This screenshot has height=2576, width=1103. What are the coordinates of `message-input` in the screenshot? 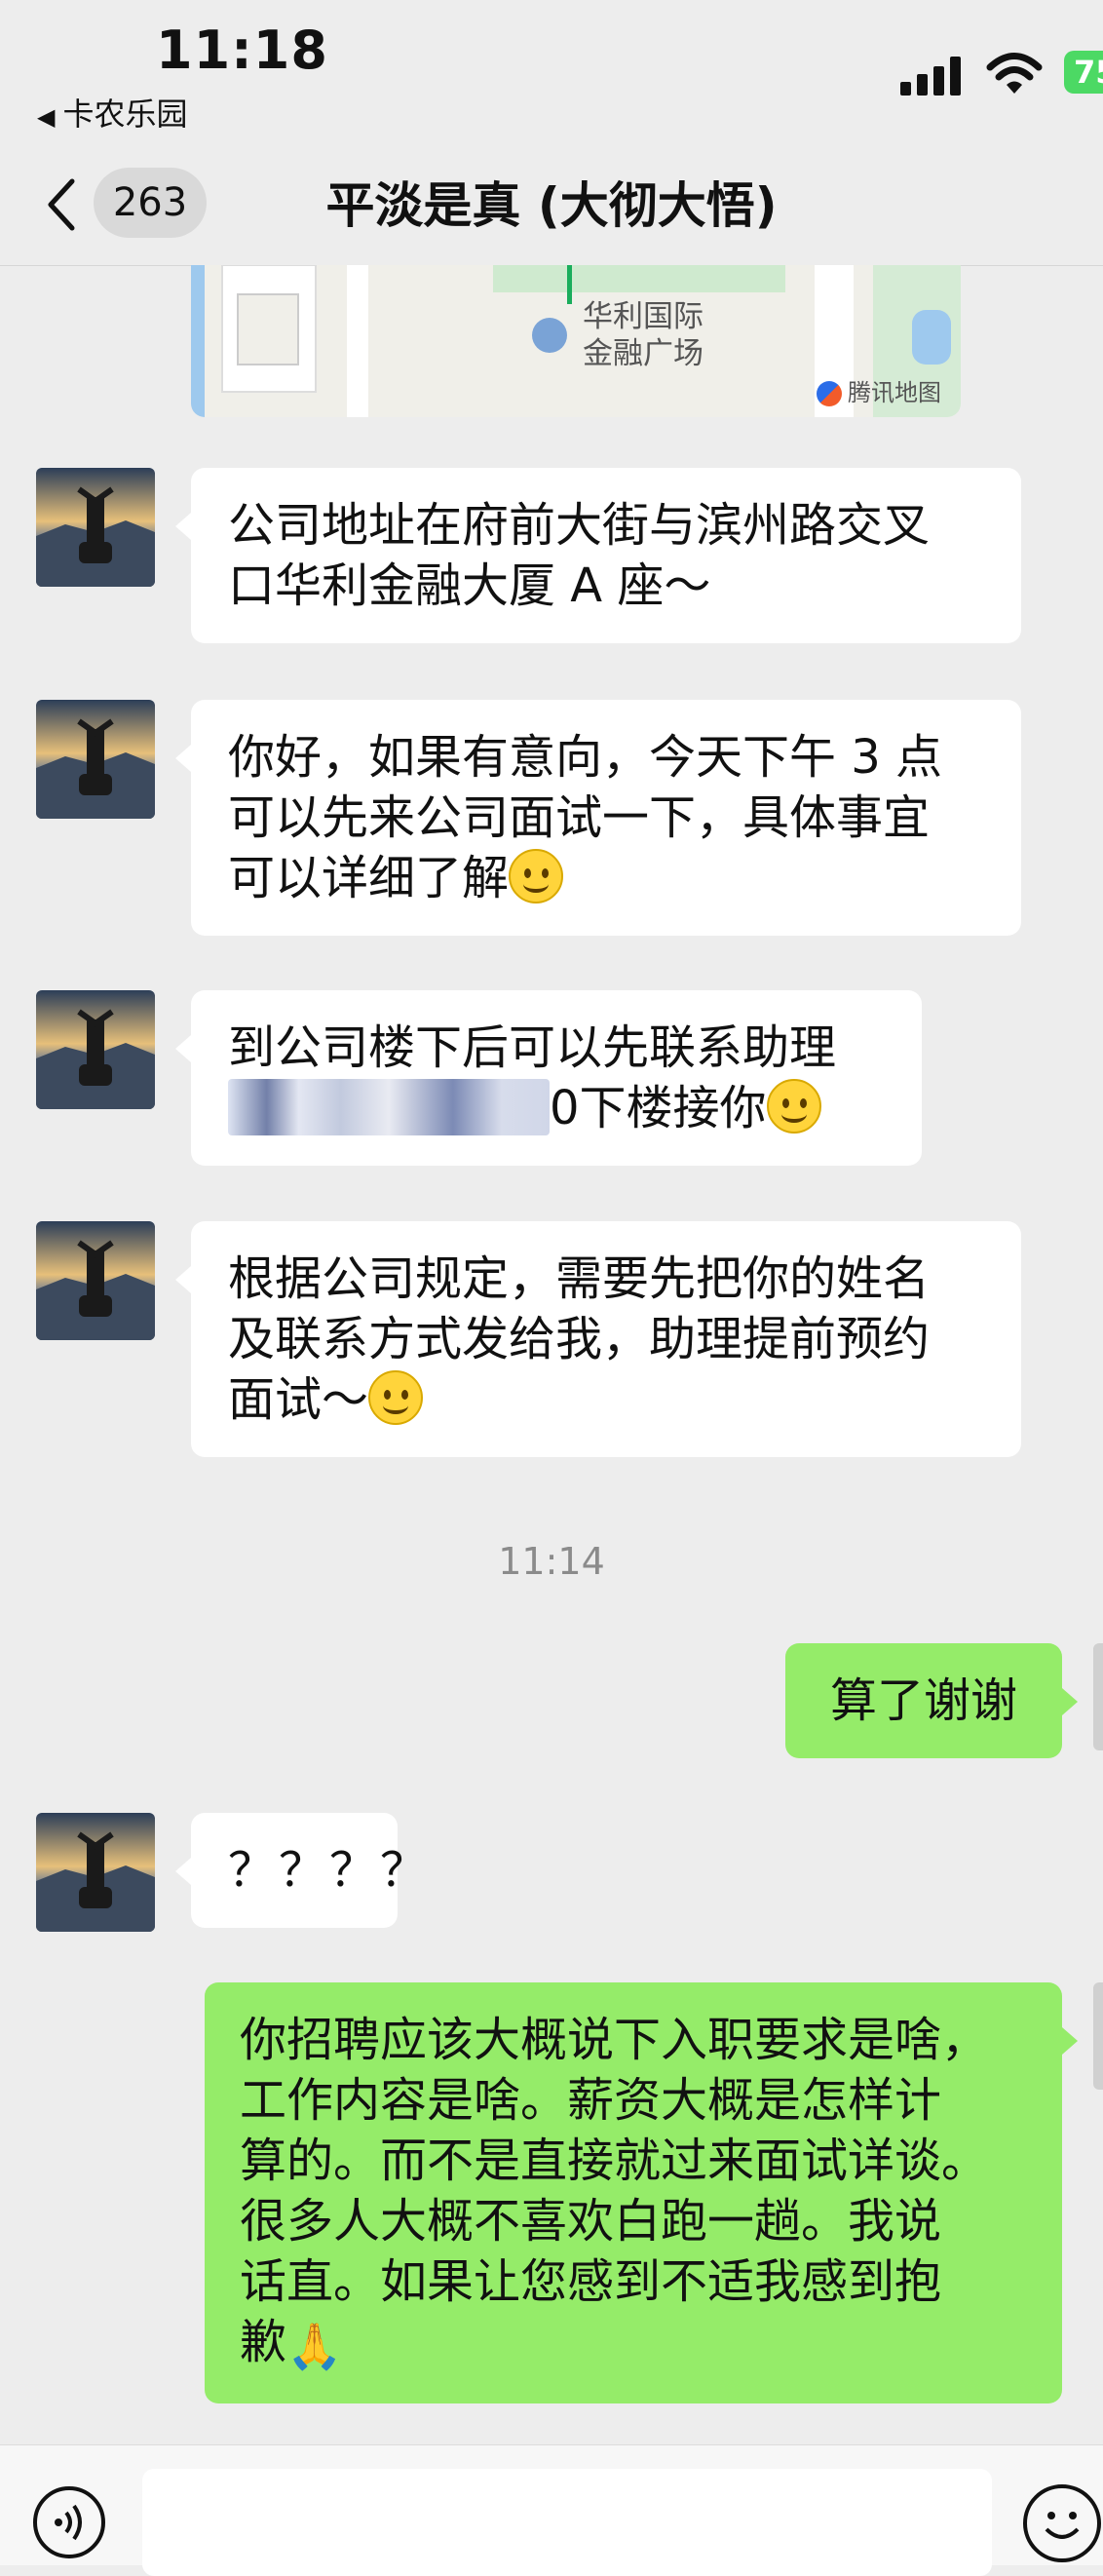 It's located at (567, 2522).